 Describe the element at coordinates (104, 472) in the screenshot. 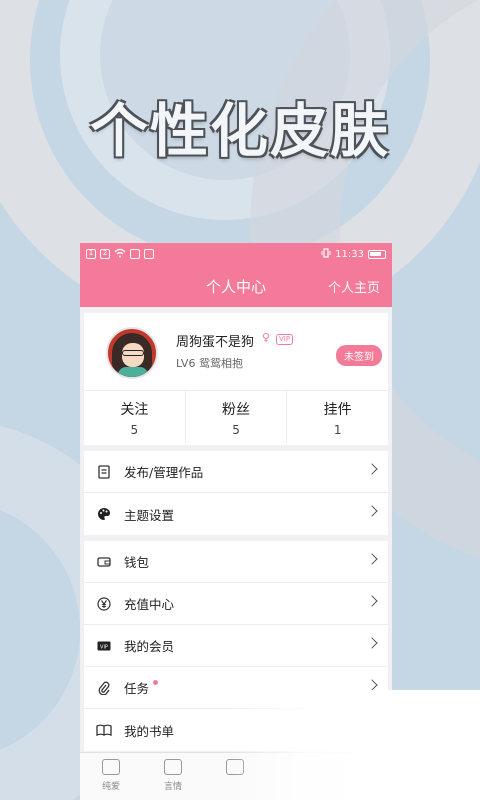

I see `document-icon` at that location.